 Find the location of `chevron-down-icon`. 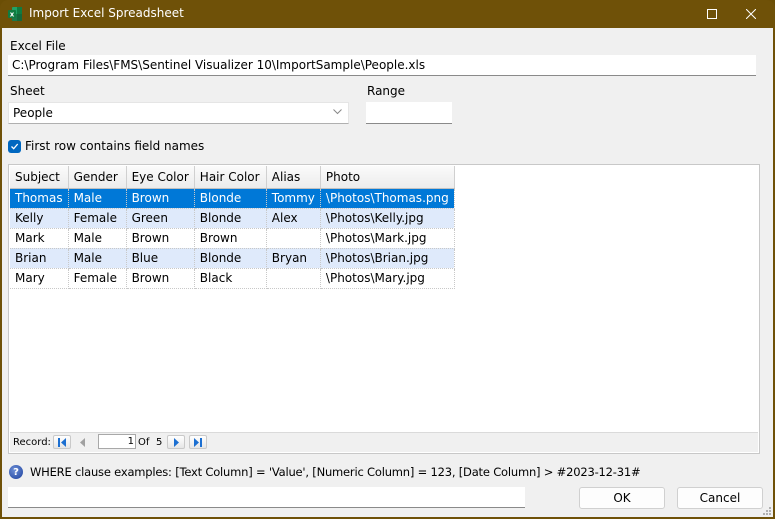

chevron-down-icon is located at coordinates (337, 112).